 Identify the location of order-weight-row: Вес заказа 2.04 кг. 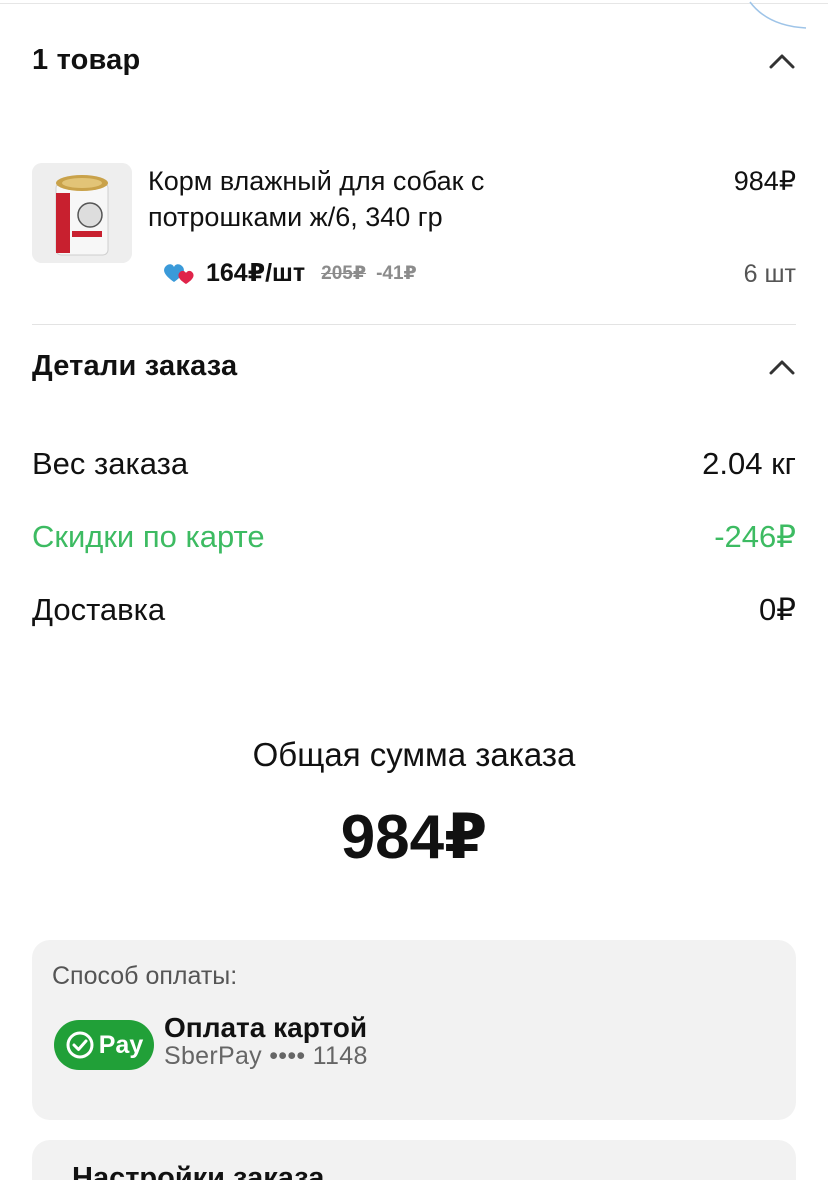
(414, 464).